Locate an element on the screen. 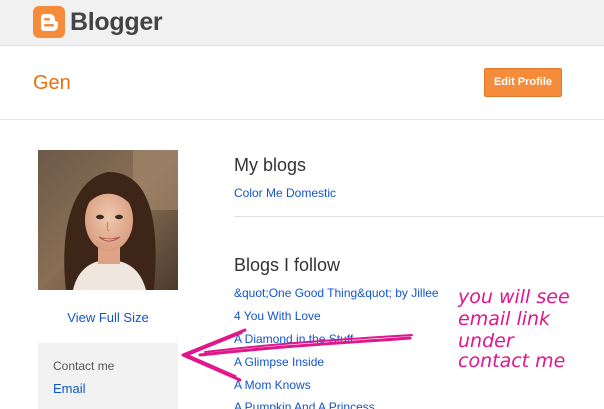 This screenshot has width=604, height=409. followed-blog-link: A Glimpse Inside is located at coordinates (279, 362).